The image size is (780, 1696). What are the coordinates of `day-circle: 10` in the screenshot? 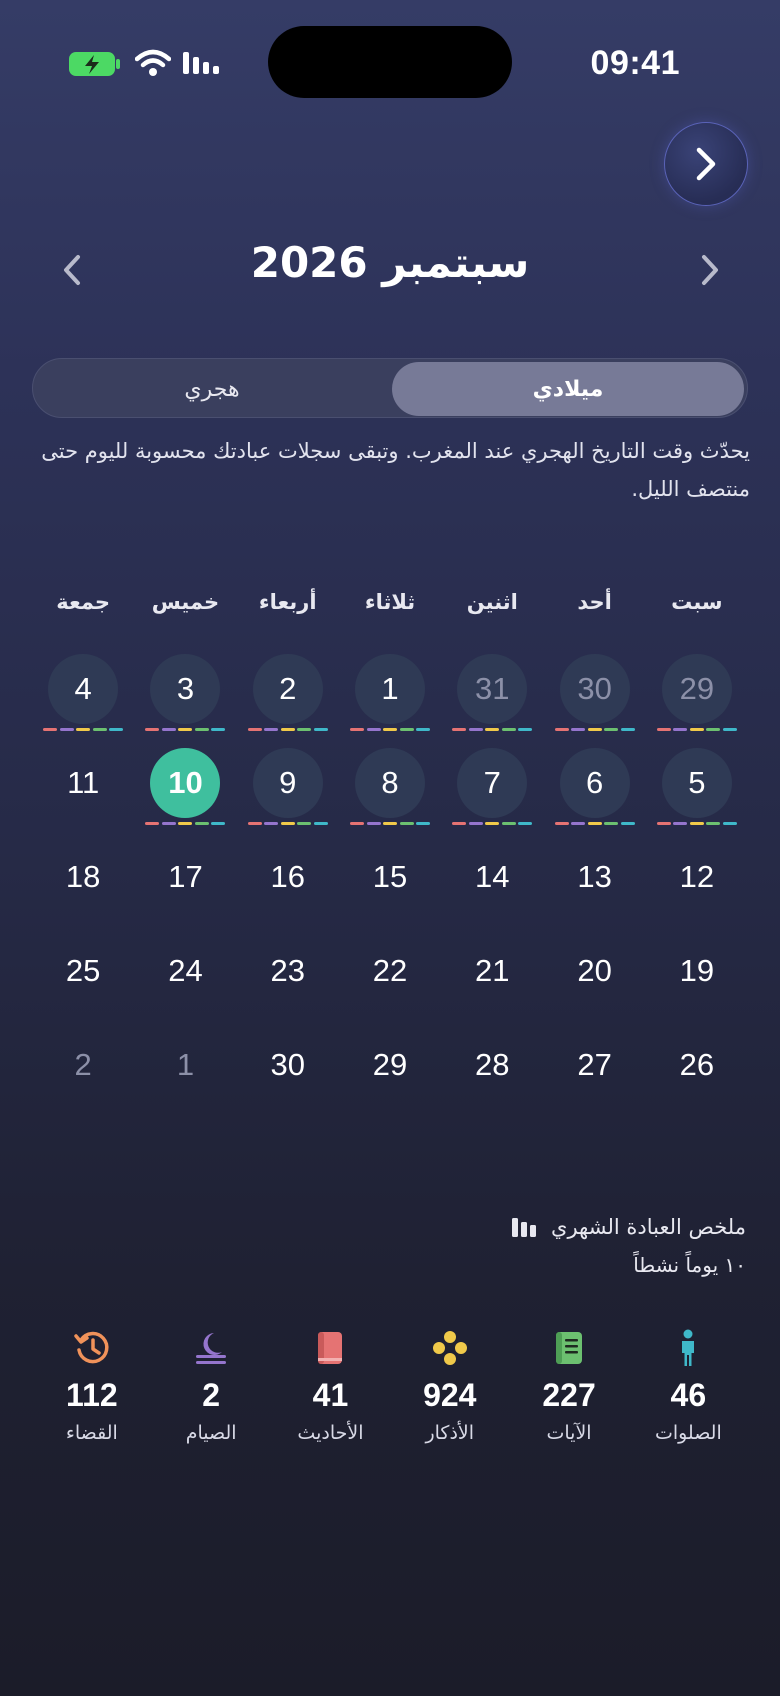 It's located at (185, 783).